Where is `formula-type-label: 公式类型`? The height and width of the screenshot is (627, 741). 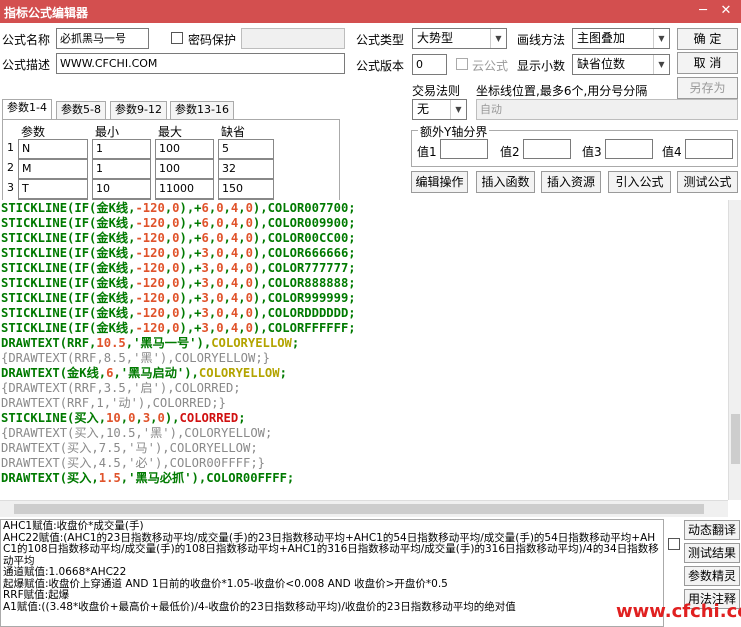
formula-type-label: 公式类型 is located at coordinates (380, 40).